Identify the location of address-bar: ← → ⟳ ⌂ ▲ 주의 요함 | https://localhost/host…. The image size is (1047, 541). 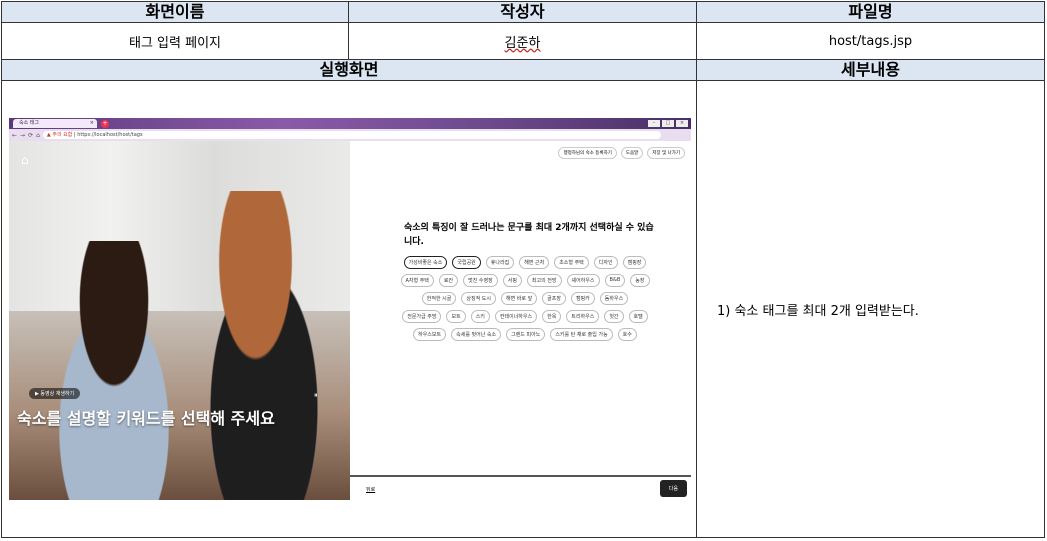
(350, 135).